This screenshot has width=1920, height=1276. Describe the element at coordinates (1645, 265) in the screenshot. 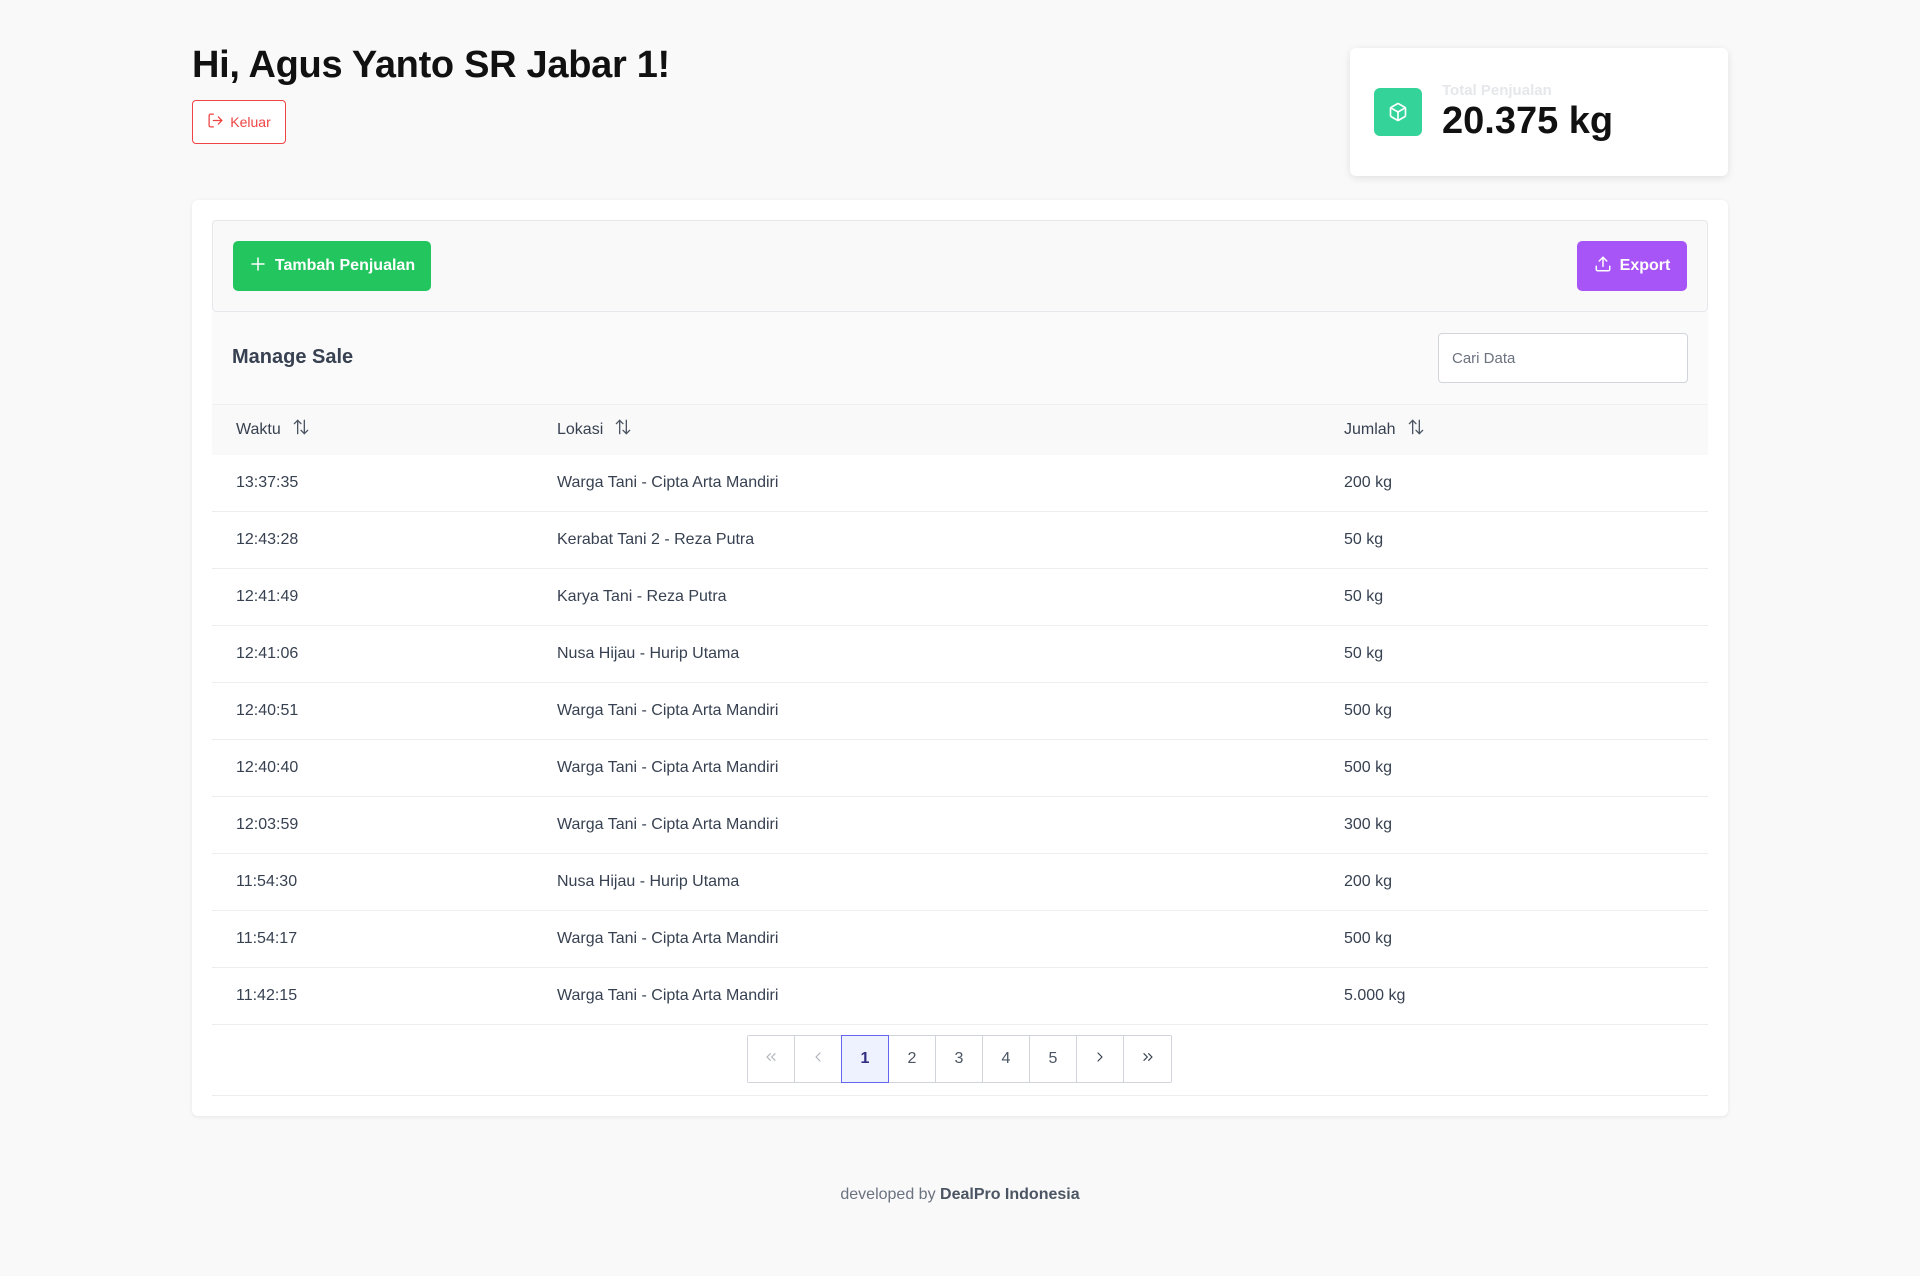

I see `export-label: Export` at that location.